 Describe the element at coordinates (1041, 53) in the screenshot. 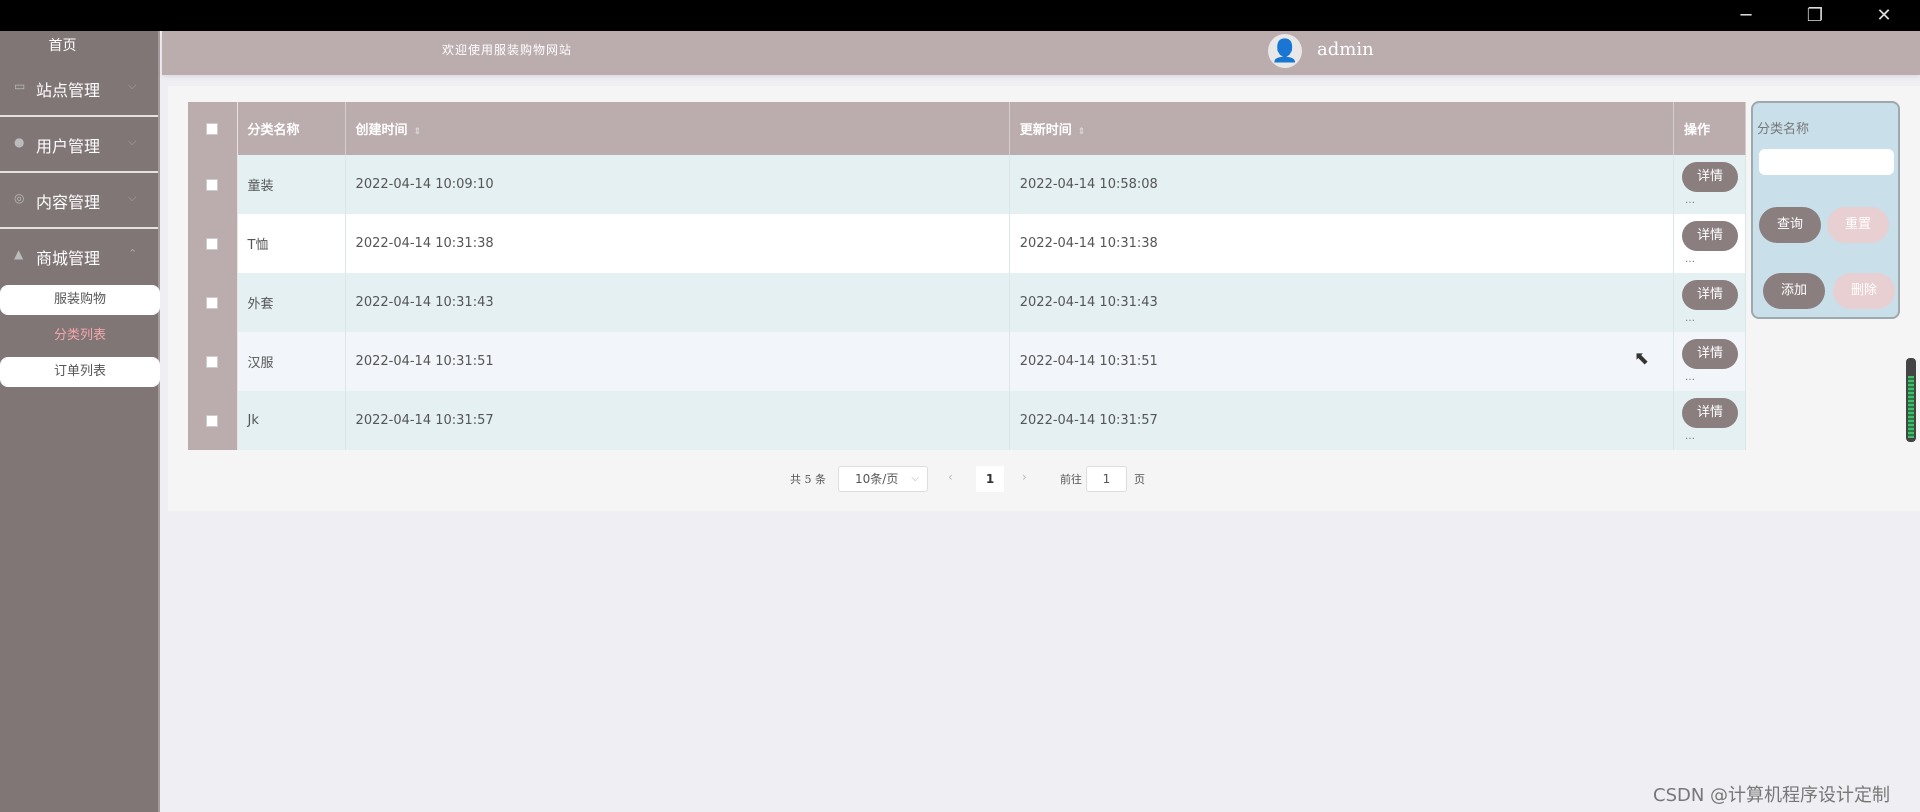

I see `top-header: 欢迎使用服装购物网站 👤 admin` at that location.